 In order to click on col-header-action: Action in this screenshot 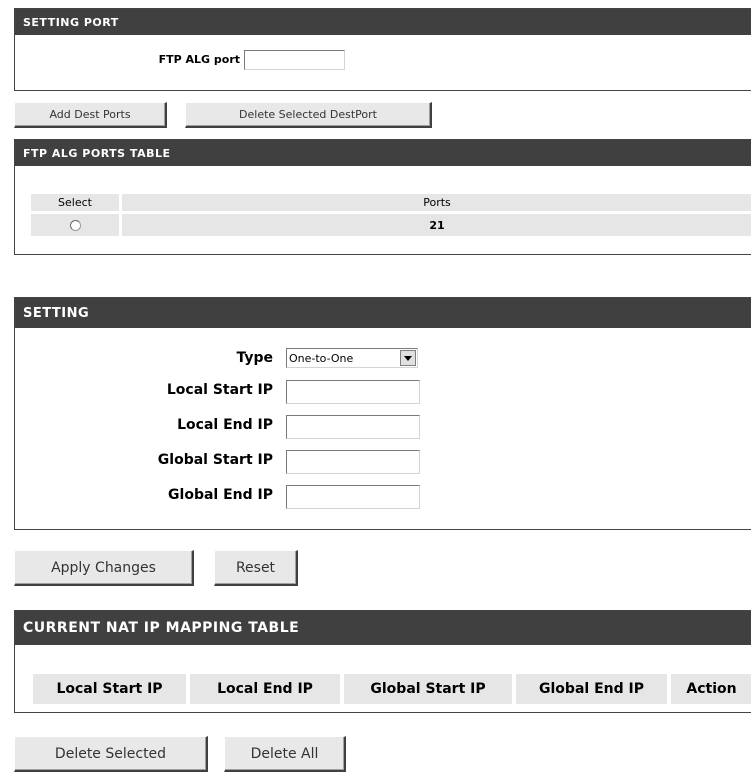, I will do `click(711, 689)`.